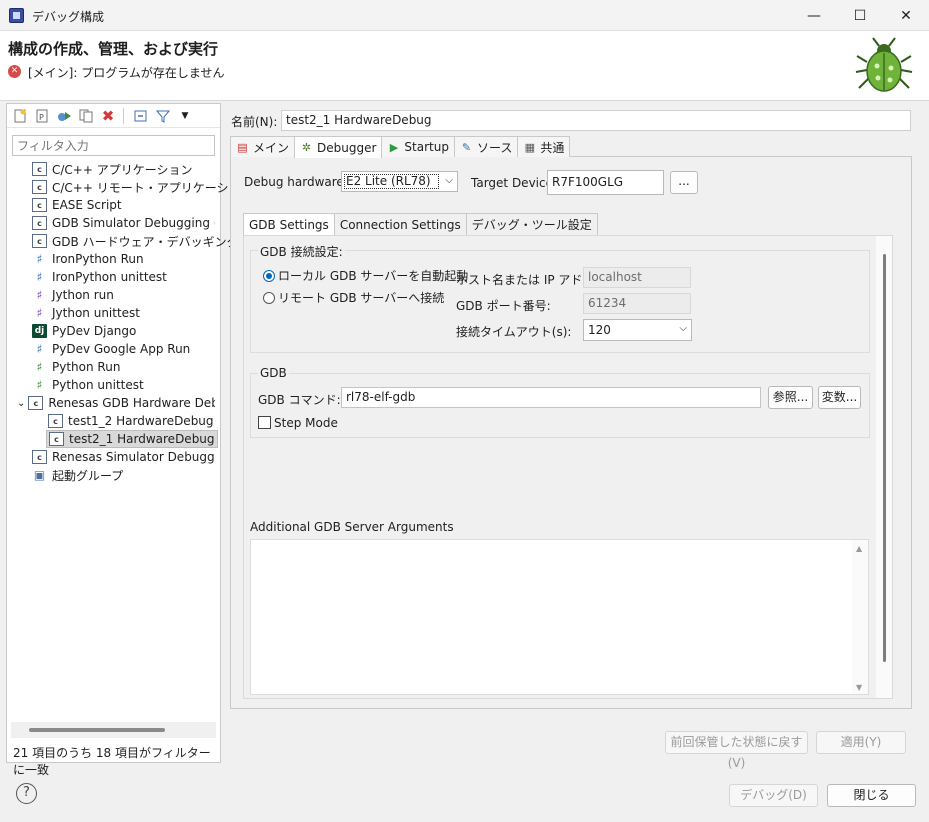 The width and height of the screenshot is (929, 822). I want to click on filter-icon, so click(163, 116).